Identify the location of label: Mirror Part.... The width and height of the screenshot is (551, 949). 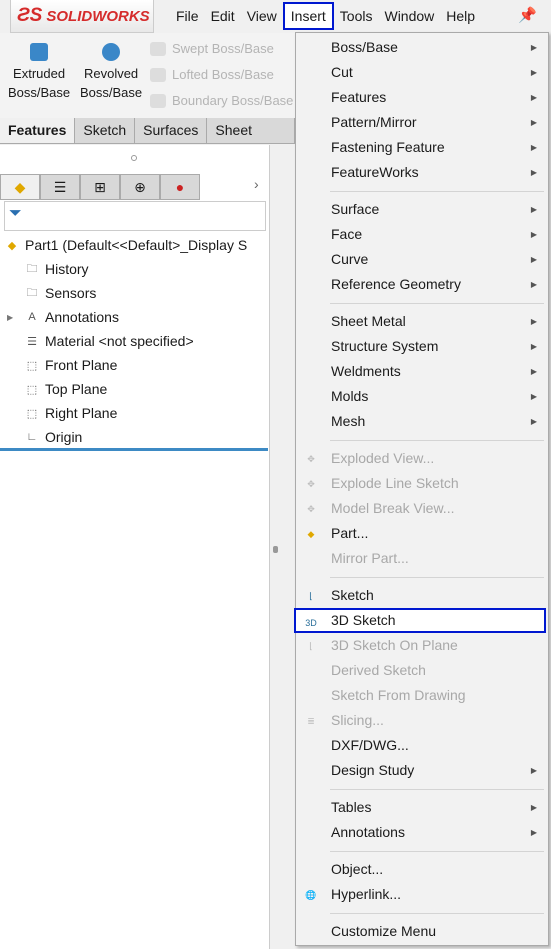
(370, 558).